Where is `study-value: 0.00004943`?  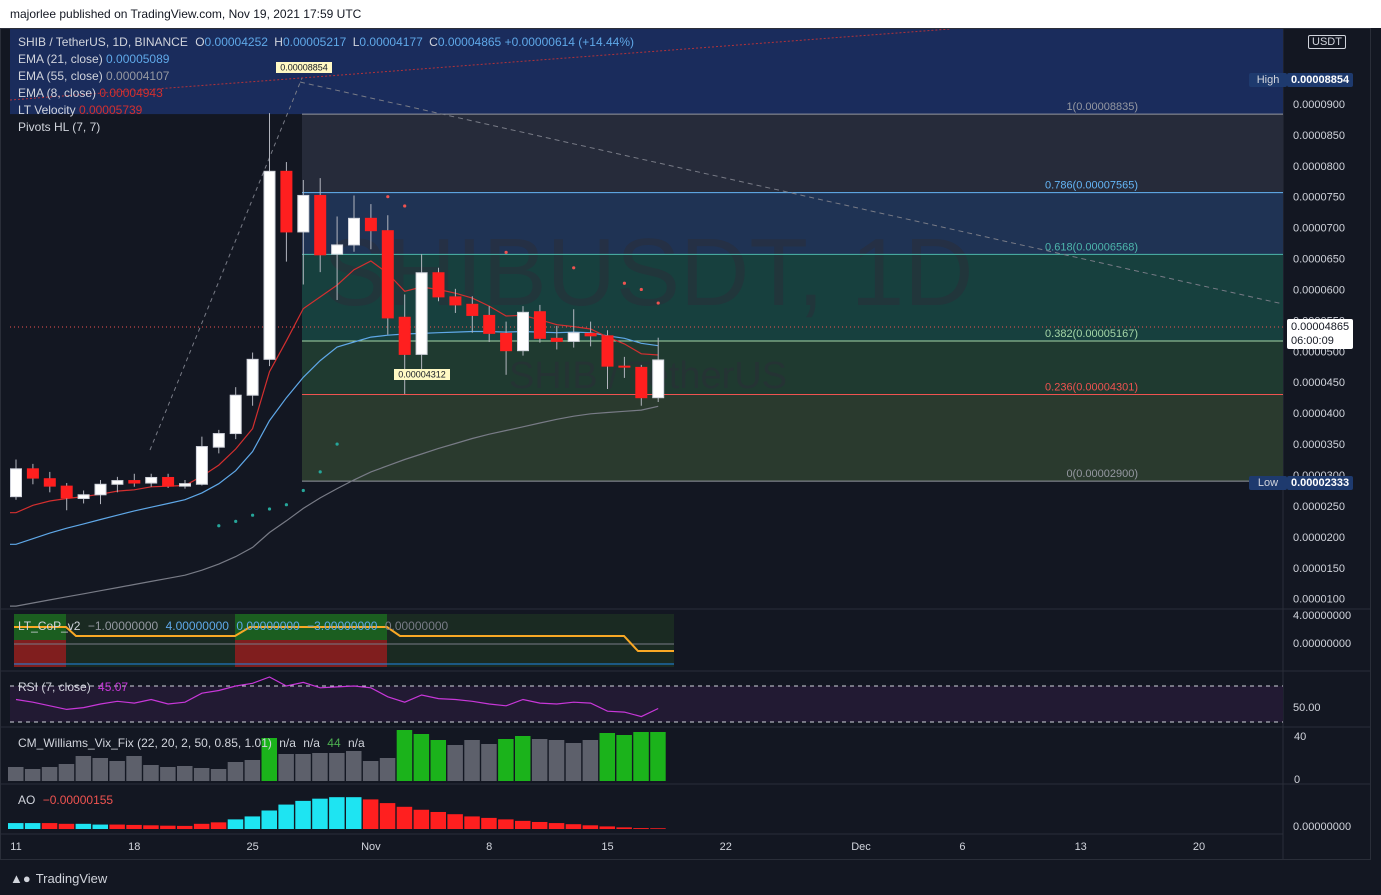 study-value: 0.00004943 is located at coordinates (131, 93).